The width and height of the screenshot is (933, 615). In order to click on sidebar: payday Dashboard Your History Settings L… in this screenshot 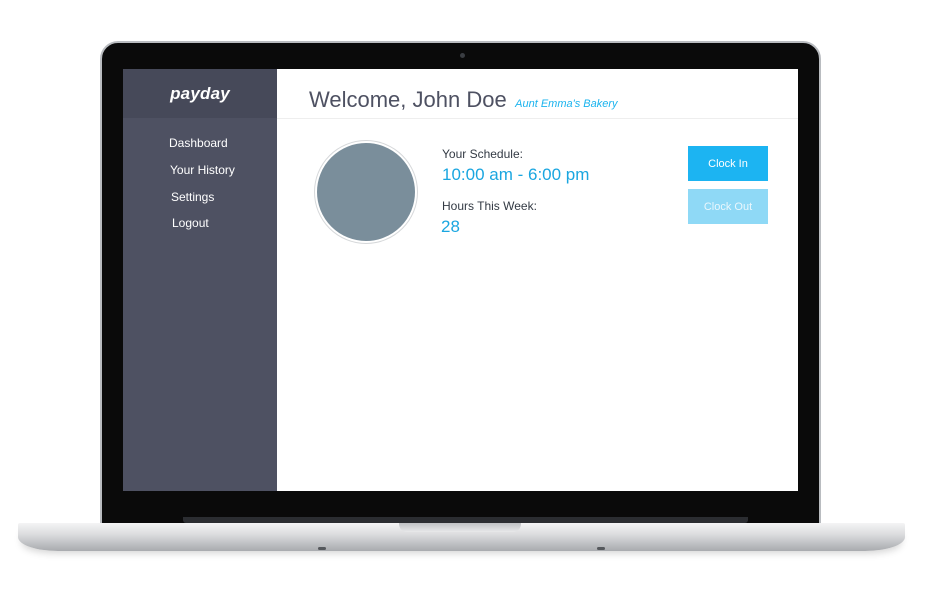, I will do `click(200, 280)`.